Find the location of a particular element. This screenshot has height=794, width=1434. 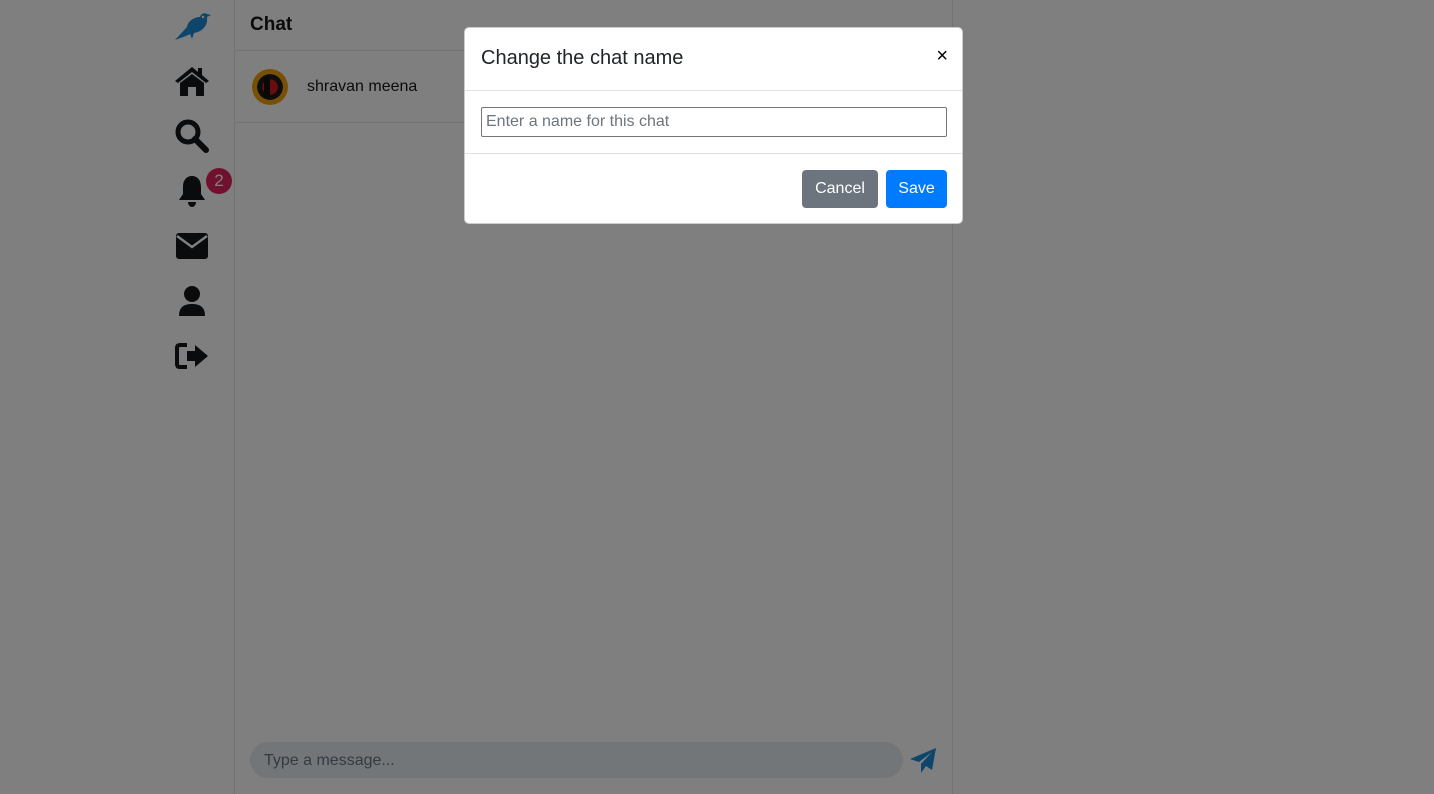

modal-header: Change the chat name × is located at coordinates (713, 59).